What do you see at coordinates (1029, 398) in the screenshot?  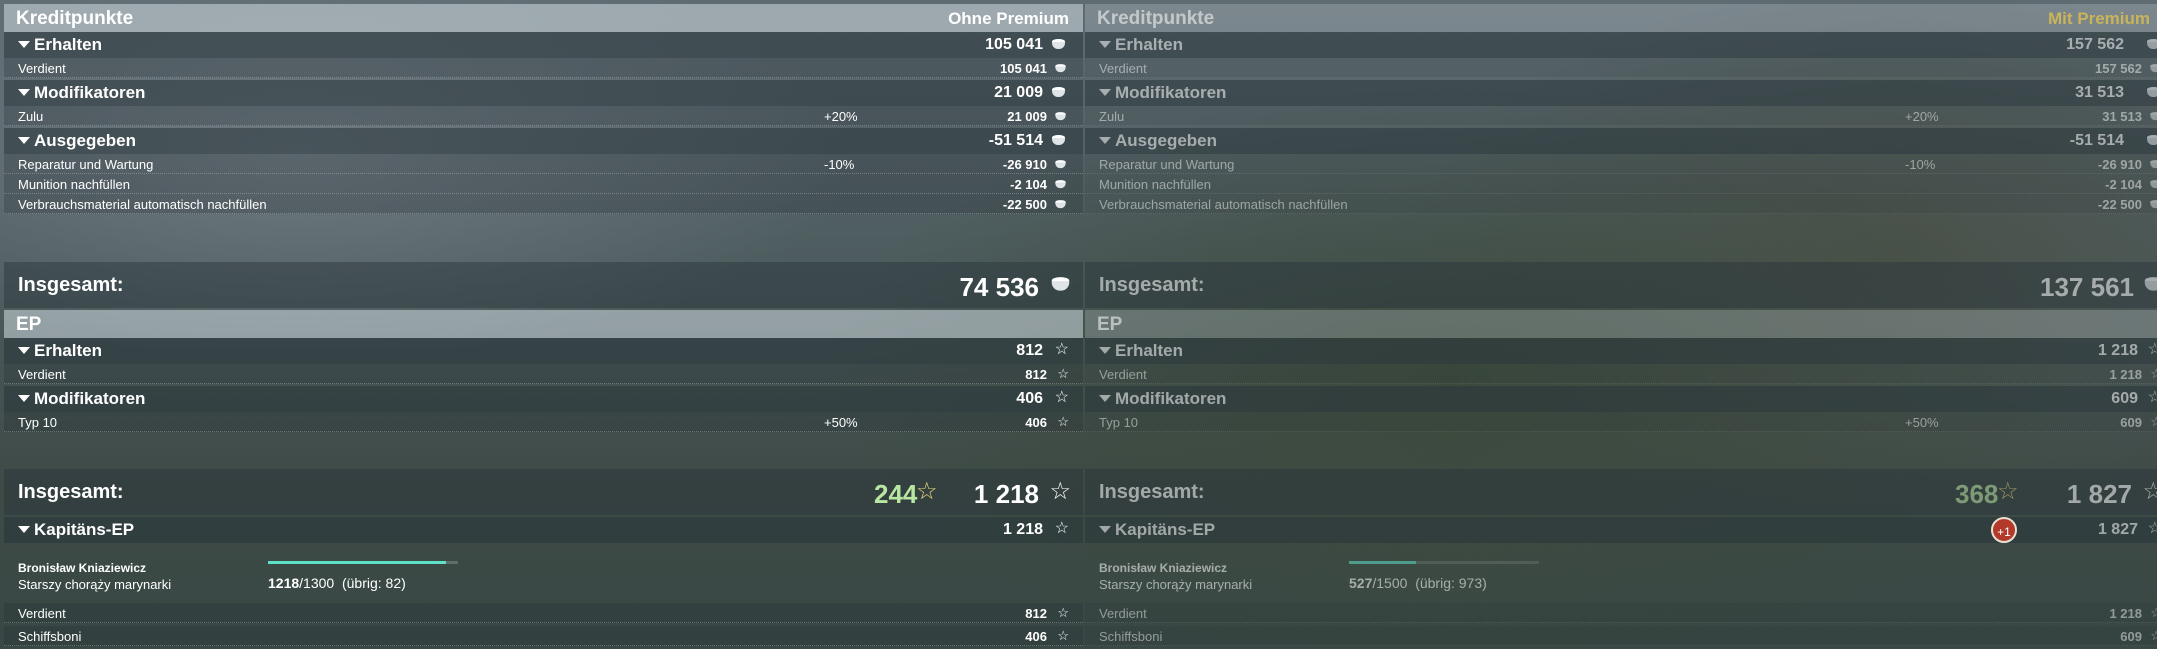 I see `section-value: 406` at bounding box center [1029, 398].